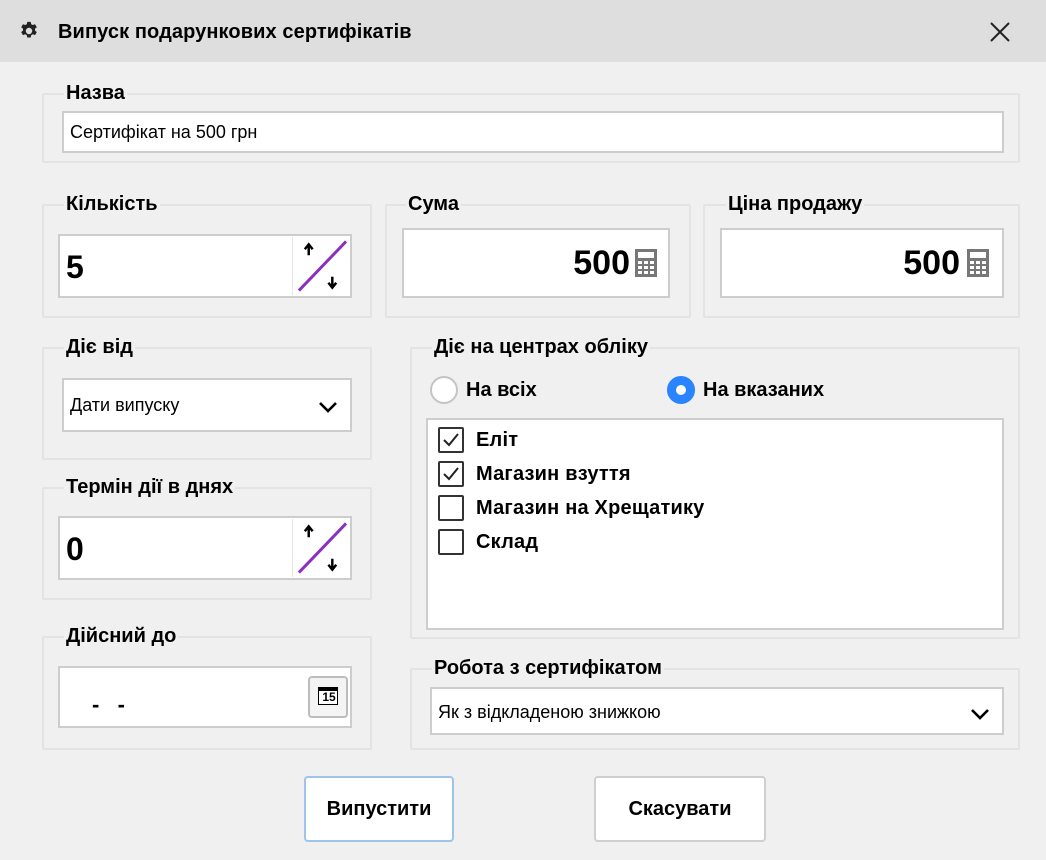  I want to click on valid-from-label: Діє від, so click(99, 347).